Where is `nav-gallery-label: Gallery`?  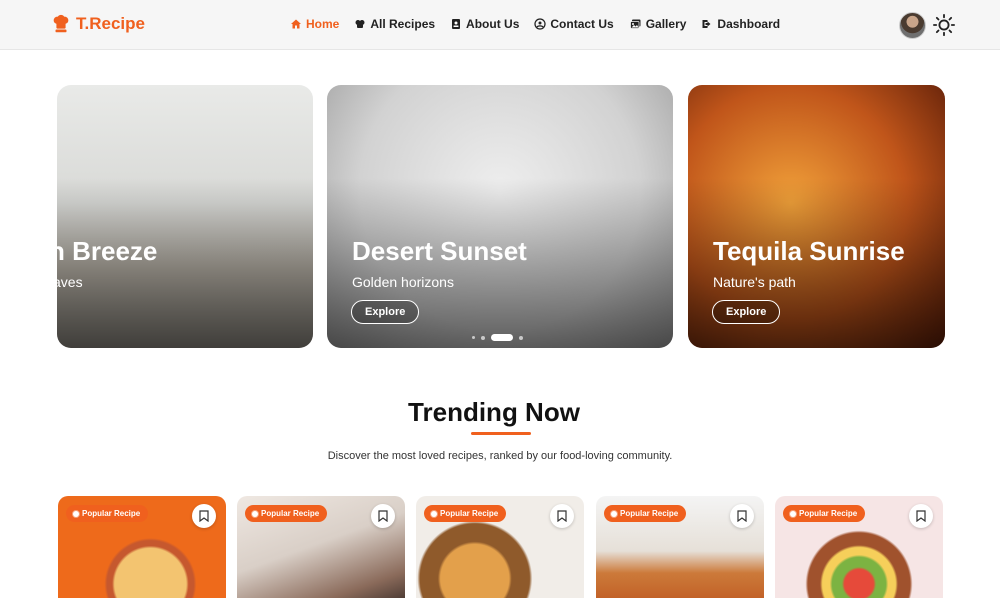 nav-gallery-label: Gallery is located at coordinates (666, 24).